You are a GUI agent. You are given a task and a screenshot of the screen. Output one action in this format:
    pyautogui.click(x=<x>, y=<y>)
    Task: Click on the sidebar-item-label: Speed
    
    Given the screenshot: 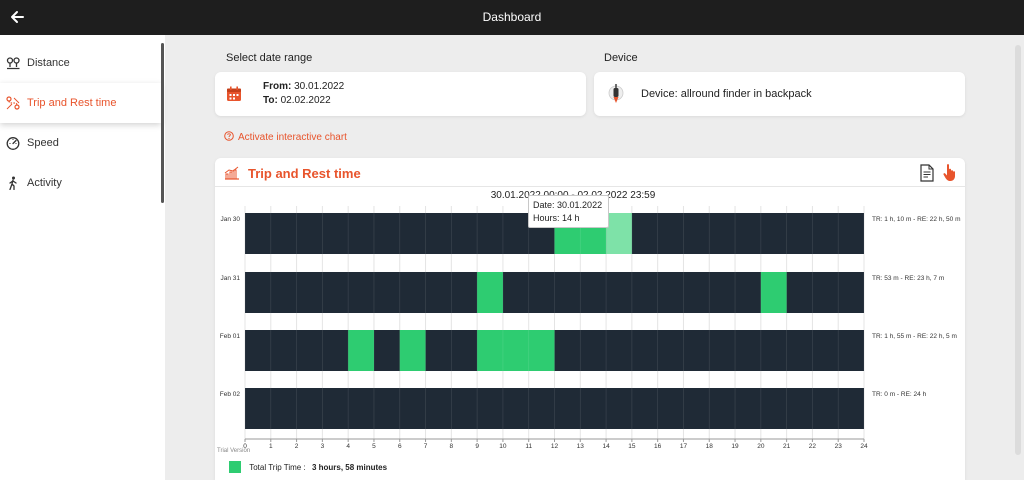 What is the action you would take?
    pyautogui.click(x=43, y=143)
    